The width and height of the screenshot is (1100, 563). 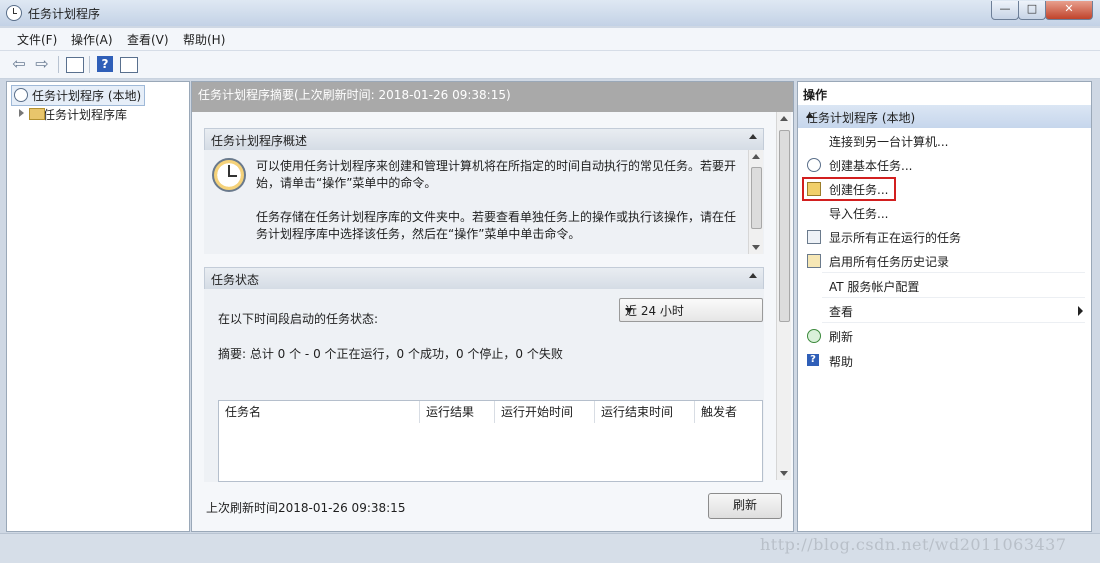 What do you see at coordinates (129, 65) in the screenshot?
I see `show-action-pane-icon` at bounding box center [129, 65].